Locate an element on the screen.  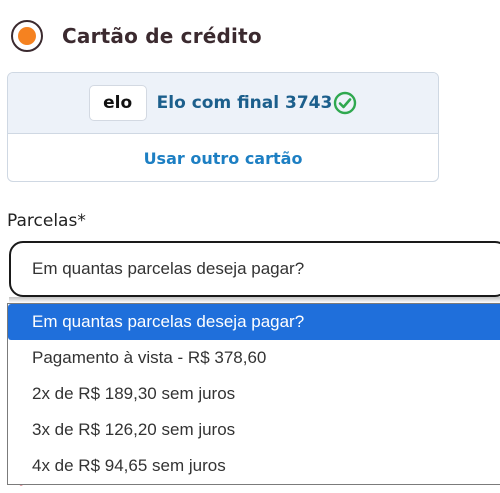
installments-select: Em quantas parcelas deseja pagar? is located at coordinates (254, 269).